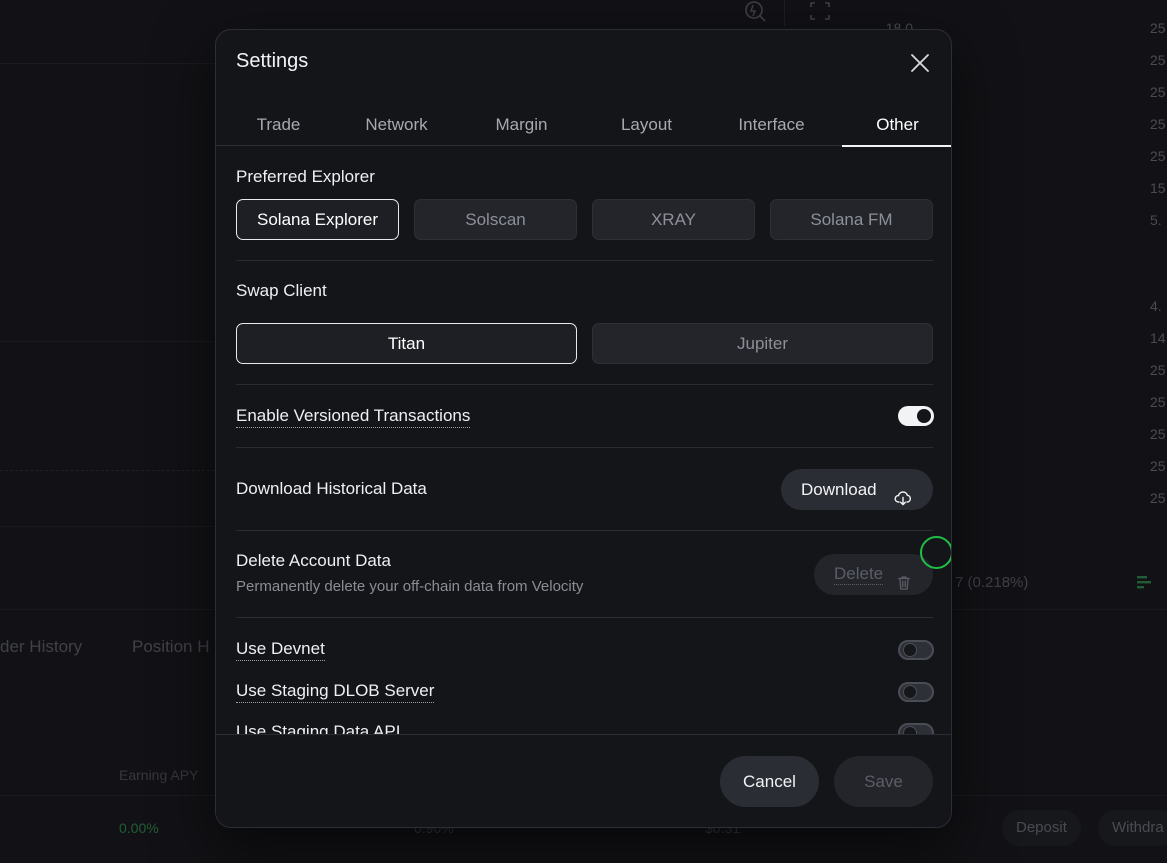 This screenshot has width=1167, height=863. Describe the element at coordinates (521, 121) in the screenshot. I see `tab-margin: Margin` at that location.